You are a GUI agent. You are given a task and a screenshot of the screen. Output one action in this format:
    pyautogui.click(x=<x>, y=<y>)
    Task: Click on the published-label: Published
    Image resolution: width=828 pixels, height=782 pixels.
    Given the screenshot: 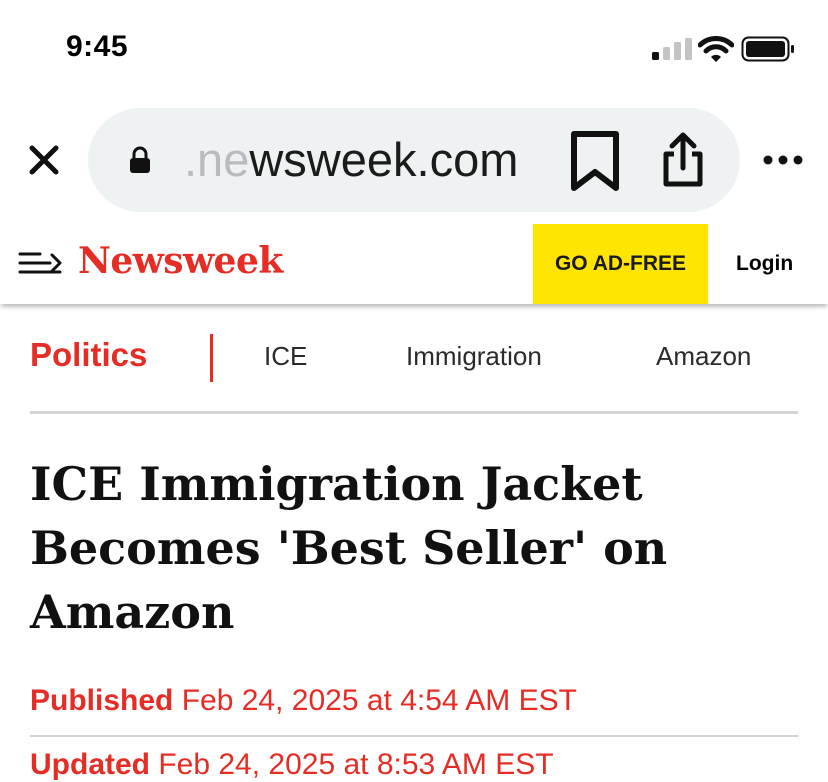 What is the action you would take?
    pyautogui.click(x=102, y=700)
    